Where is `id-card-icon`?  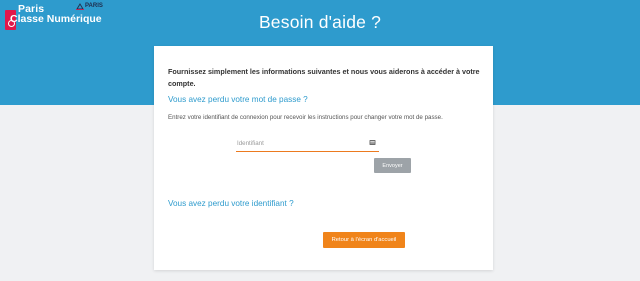
id-card-icon is located at coordinates (372, 142).